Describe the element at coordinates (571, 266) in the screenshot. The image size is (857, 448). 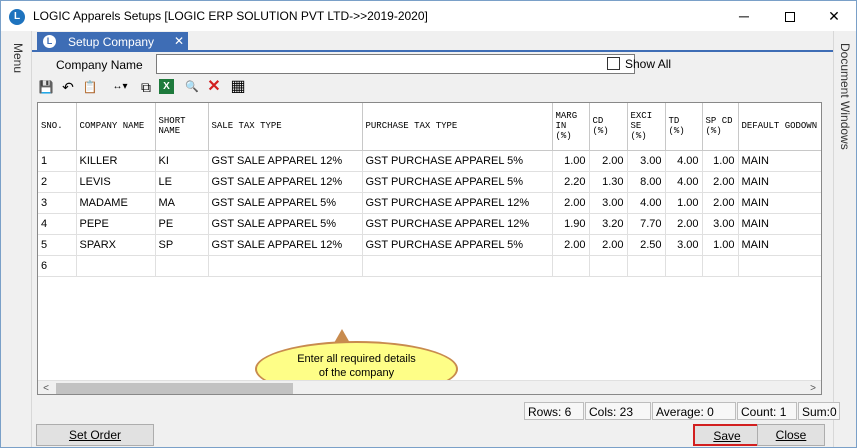
I see `cell-margin` at that location.